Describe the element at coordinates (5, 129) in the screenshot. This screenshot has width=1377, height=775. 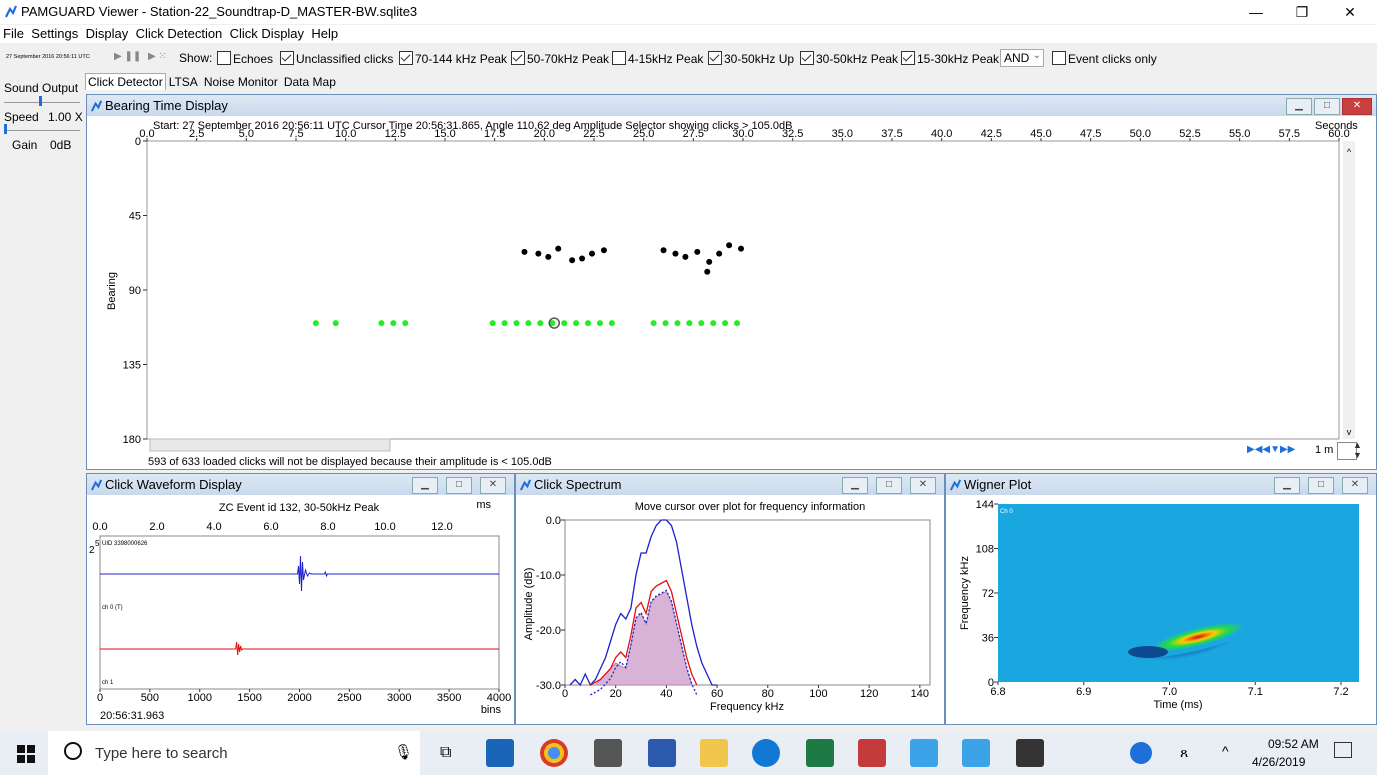
I see `gain-slider-thumb` at that location.